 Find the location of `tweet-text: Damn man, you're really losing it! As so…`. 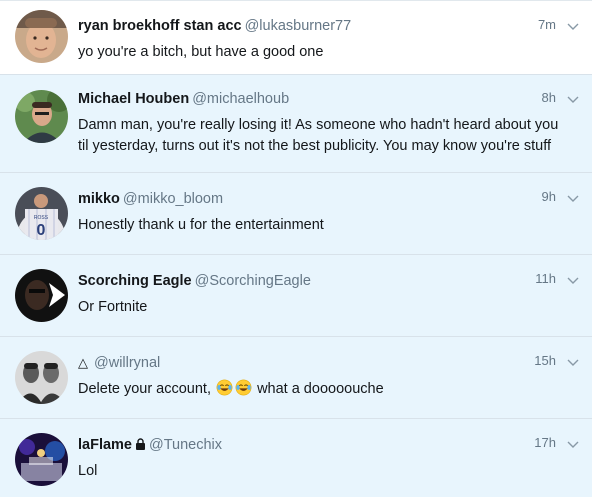

tweet-text: Damn man, you're really losing it! As so… is located at coordinates (318, 135).